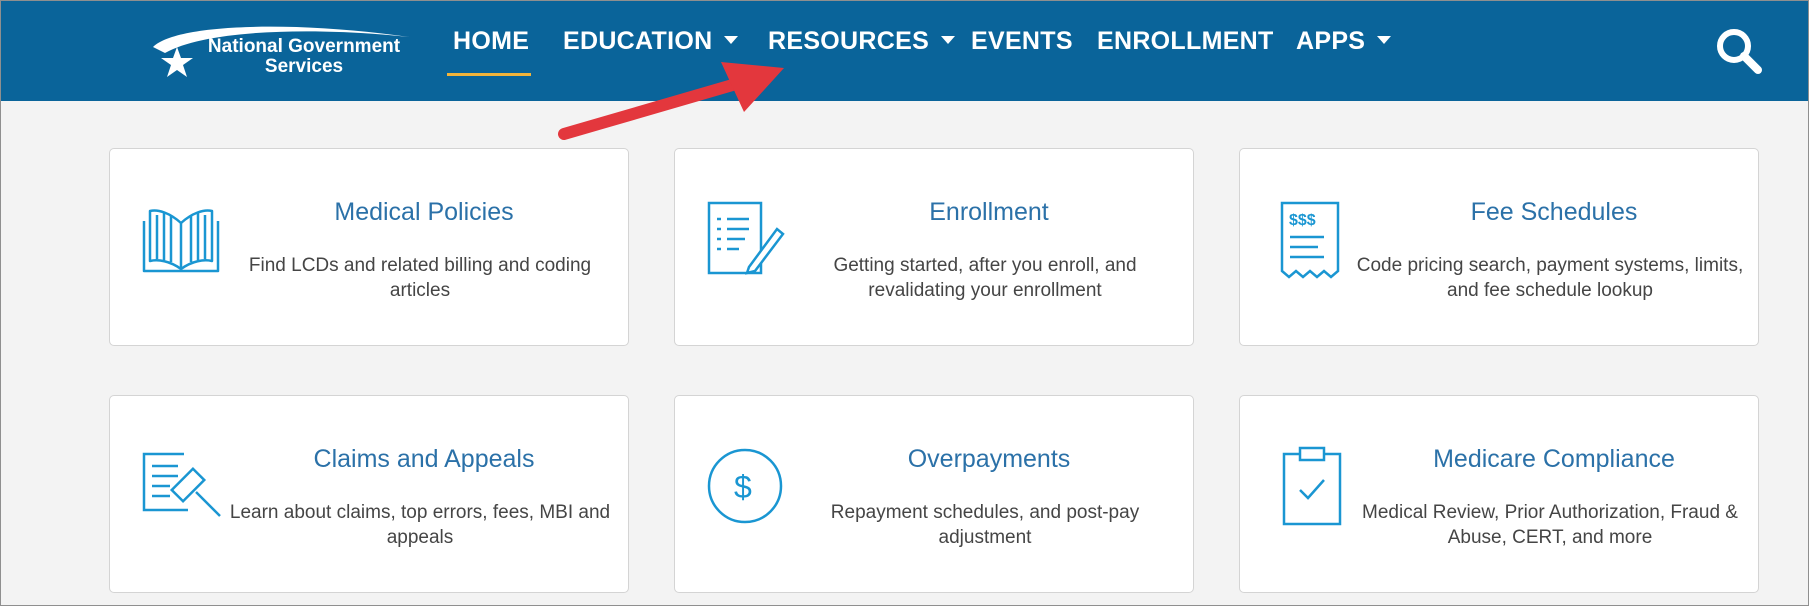  I want to click on card-title: Claims and Appeals, so click(424, 459).